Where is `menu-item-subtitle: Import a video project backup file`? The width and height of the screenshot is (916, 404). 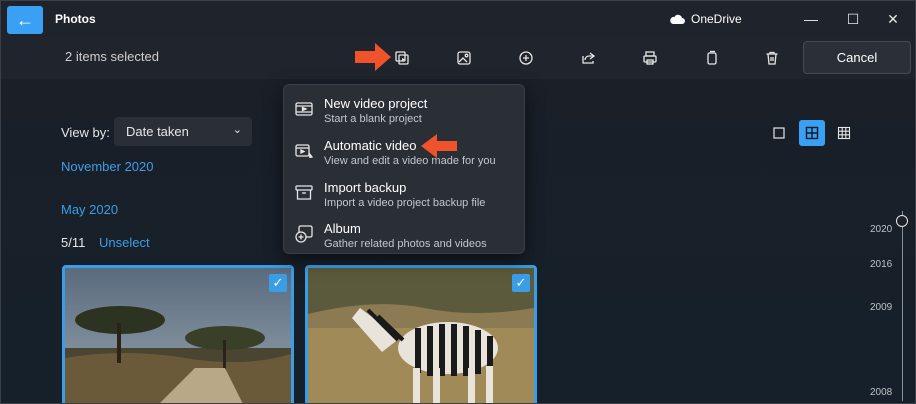 menu-item-subtitle: Import a video project backup file is located at coordinates (405, 203).